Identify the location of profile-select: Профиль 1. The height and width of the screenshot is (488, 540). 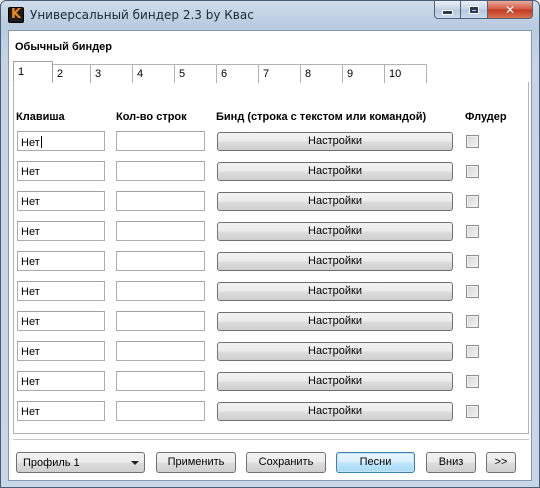
(80, 462).